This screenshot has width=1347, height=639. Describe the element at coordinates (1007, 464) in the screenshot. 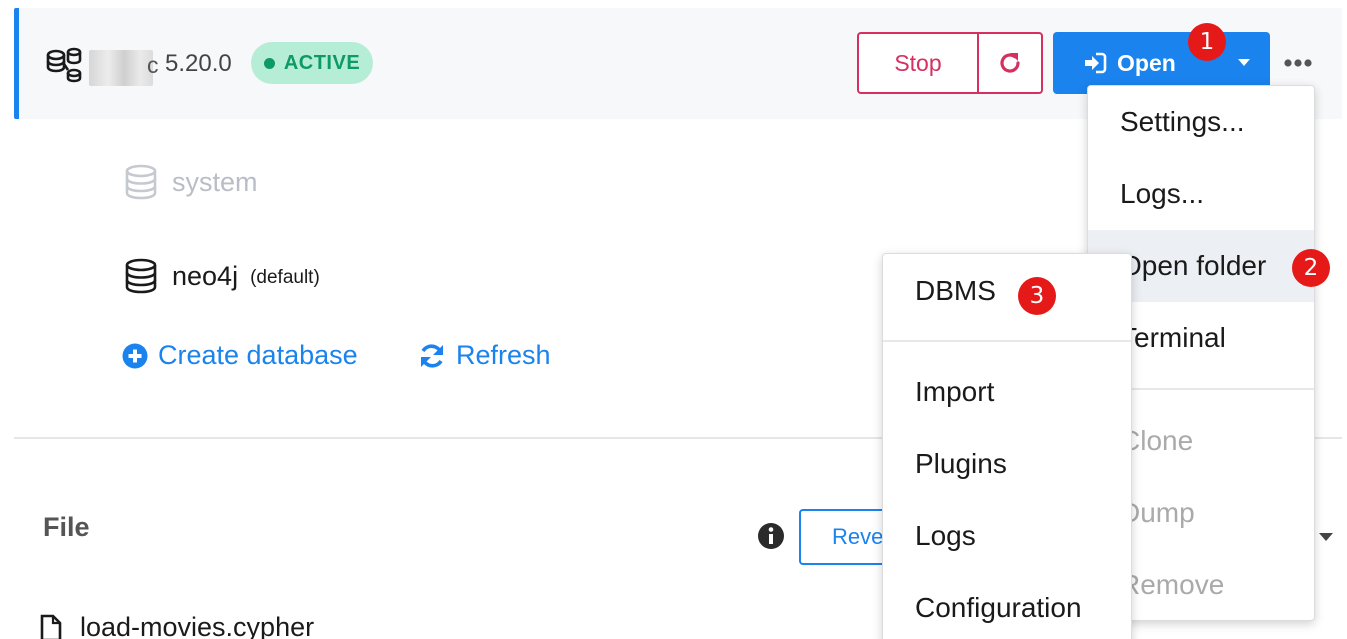

I see `submenu-item-plugins: Plugins` at that location.